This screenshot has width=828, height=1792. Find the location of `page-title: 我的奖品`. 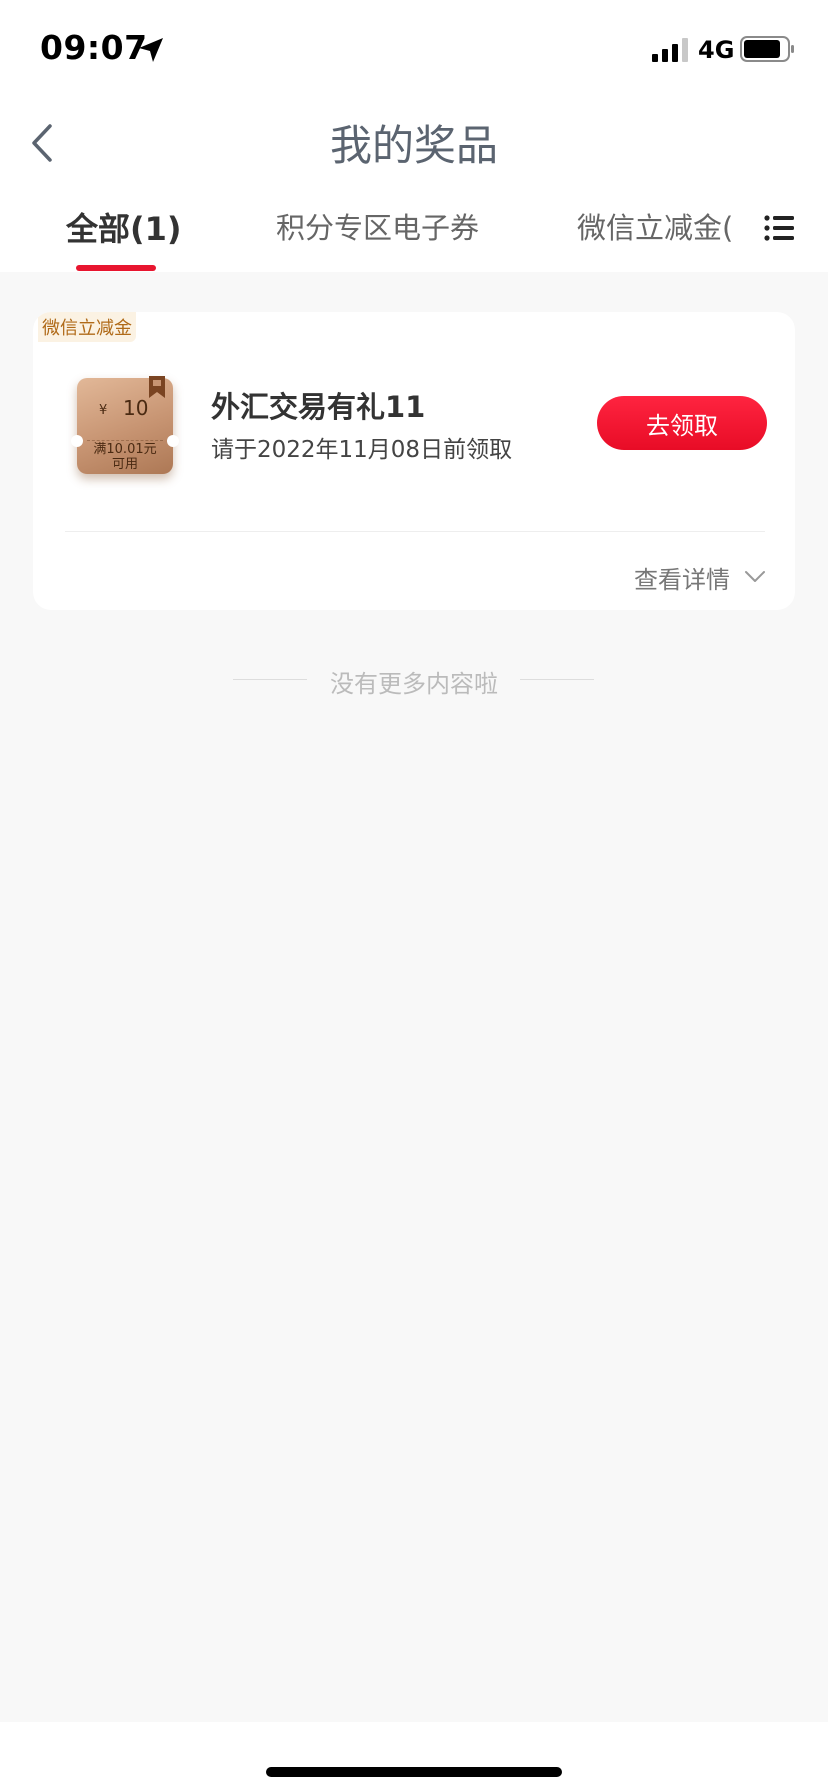

page-title: 我的奖品 is located at coordinates (413, 145).